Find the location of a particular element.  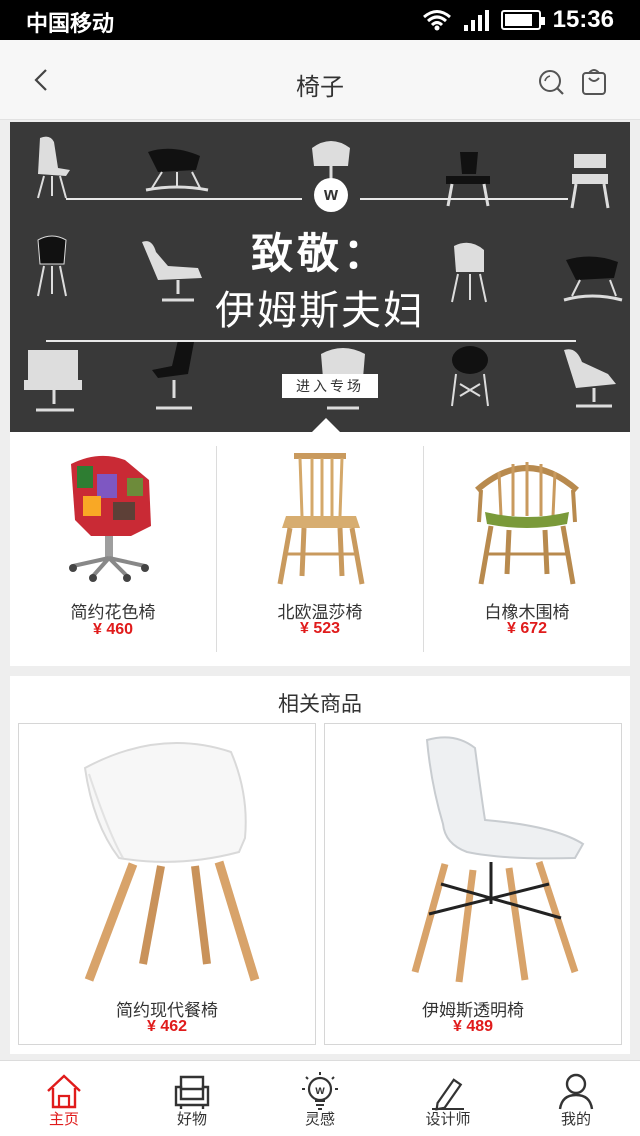

wifi-icon is located at coordinates (436, 20).